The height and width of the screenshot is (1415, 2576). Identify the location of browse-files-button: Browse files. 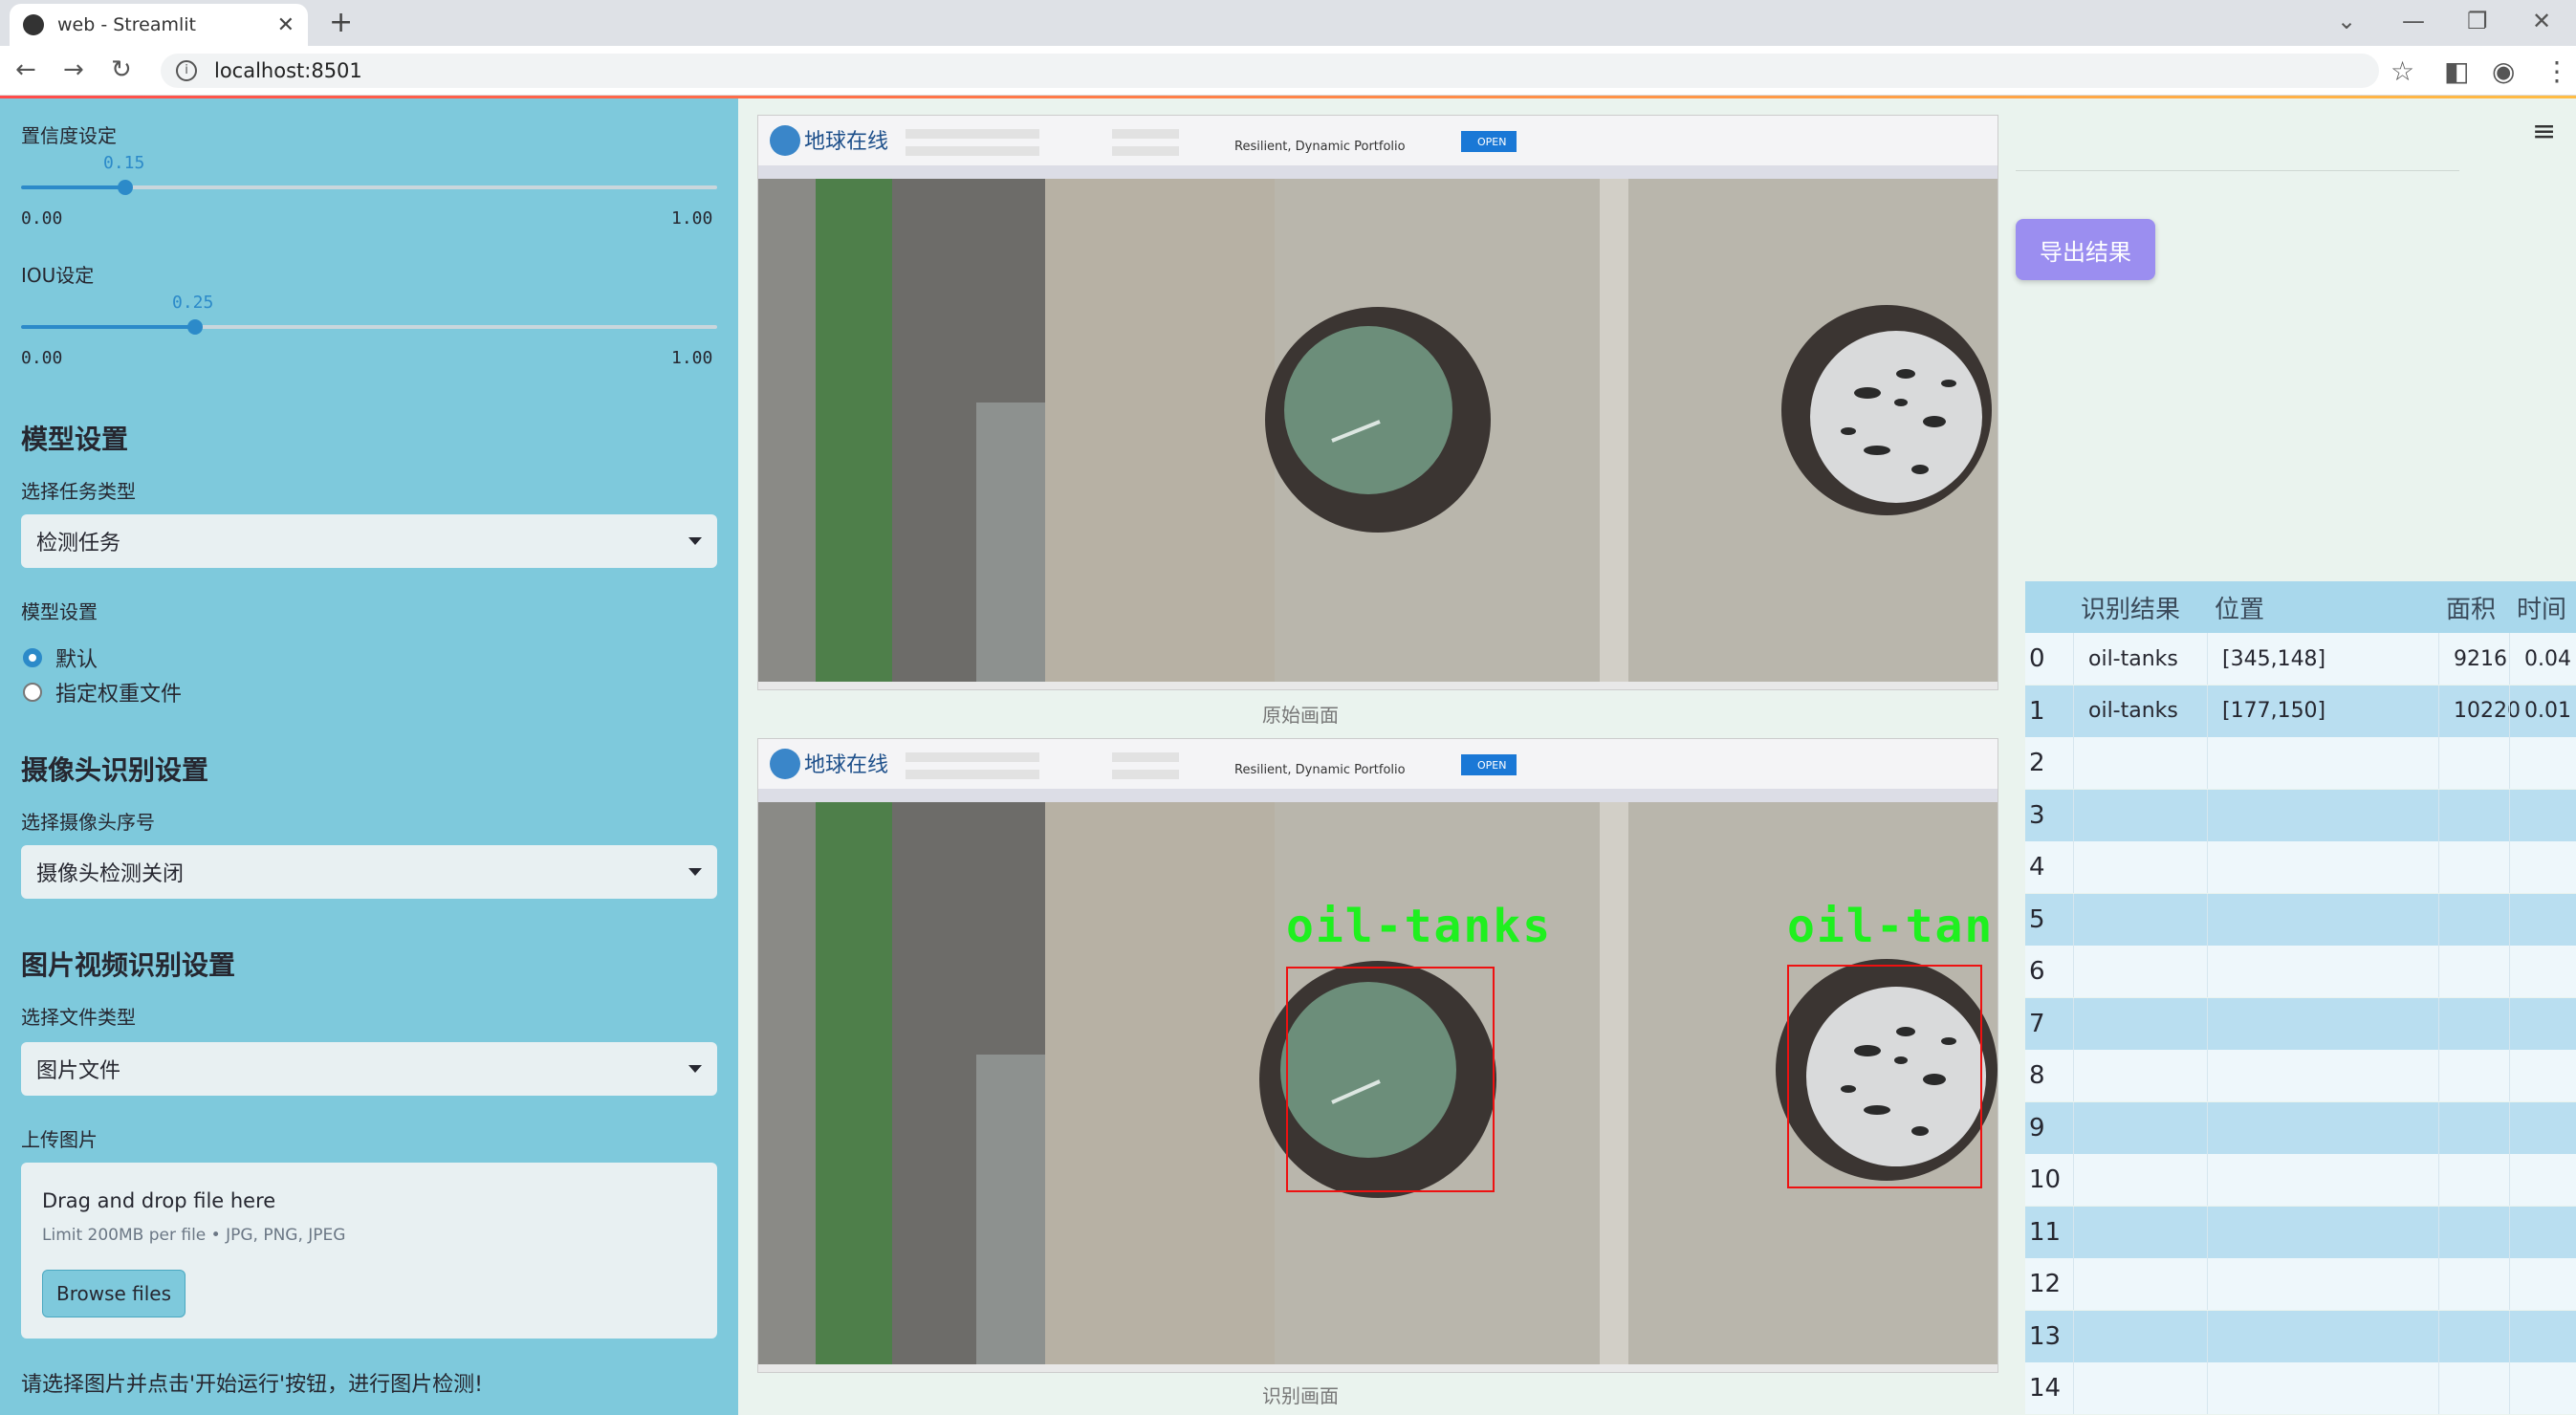
(114, 1293).